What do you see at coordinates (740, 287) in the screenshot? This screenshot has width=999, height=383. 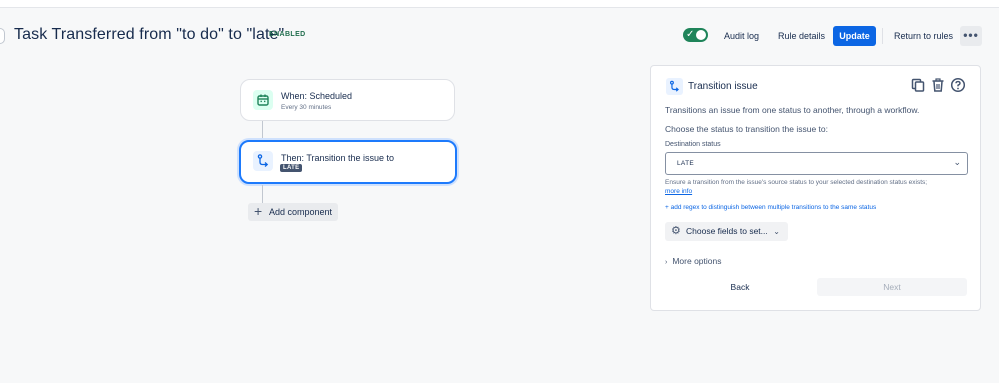 I see `back-button: Back` at bounding box center [740, 287].